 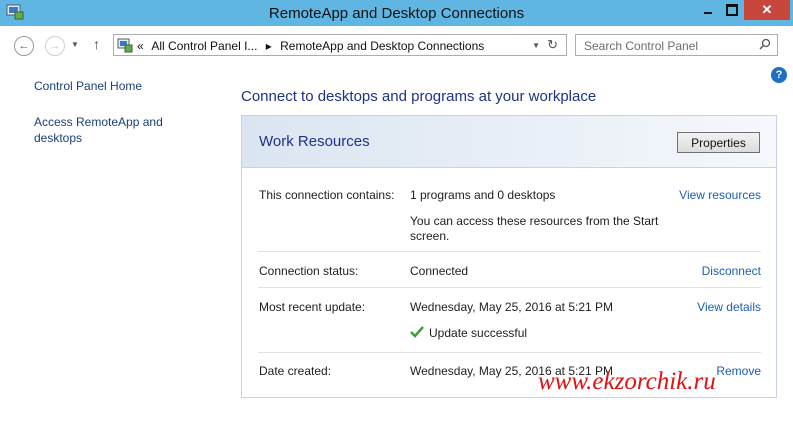 What do you see at coordinates (641, 46) in the screenshot?
I see `search-input: Search Control Panel` at bounding box center [641, 46].